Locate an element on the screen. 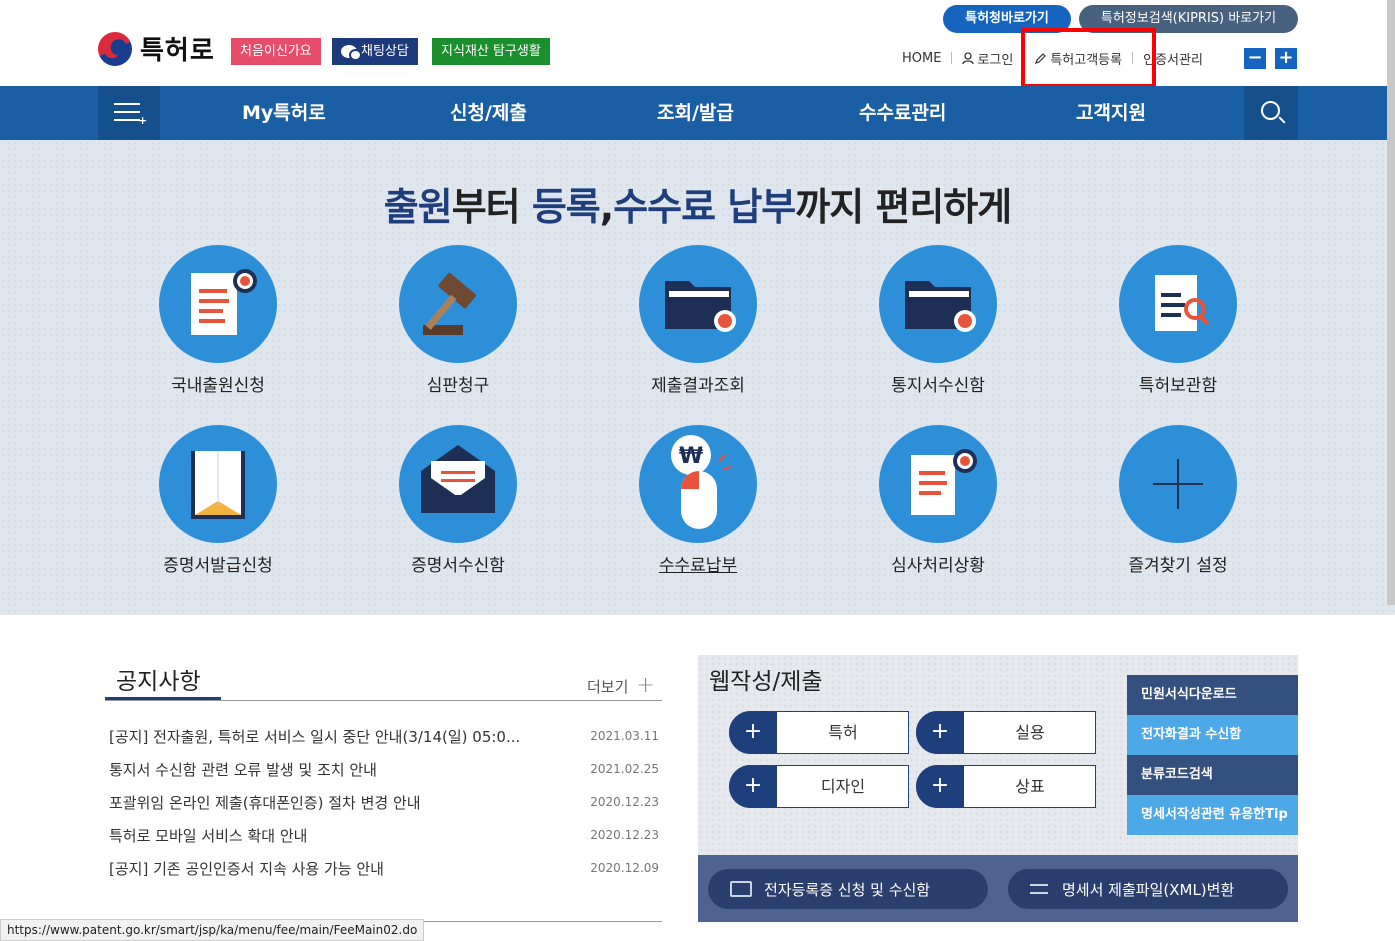 The height and width of the screenshot is (941, 1395). web-trademark-button: + 상표 is located at coordinates (1006, 786).